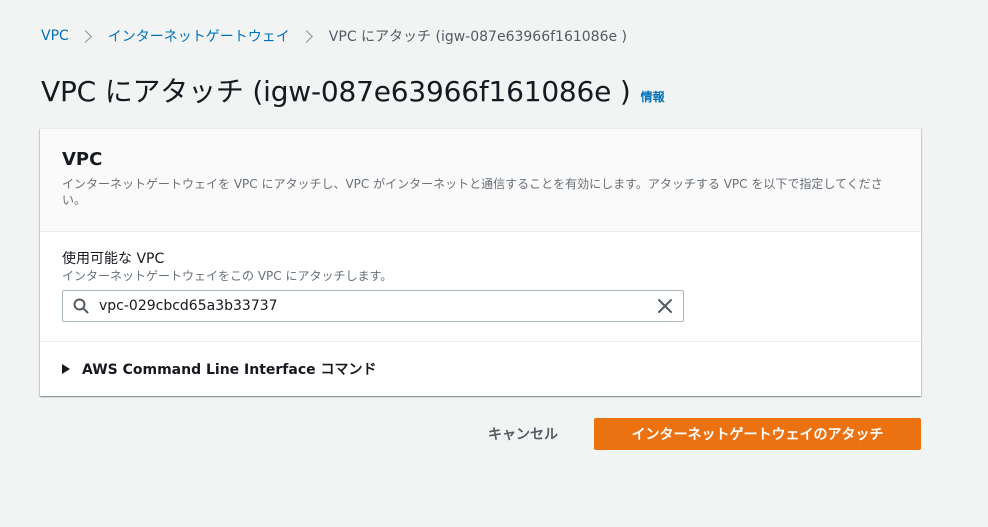 This screenshot has height=527, width=988. What do you see at coordinates (82, 159) in the screenshot?
I see `panel-title: VPC` at bounding box center [82, 159].